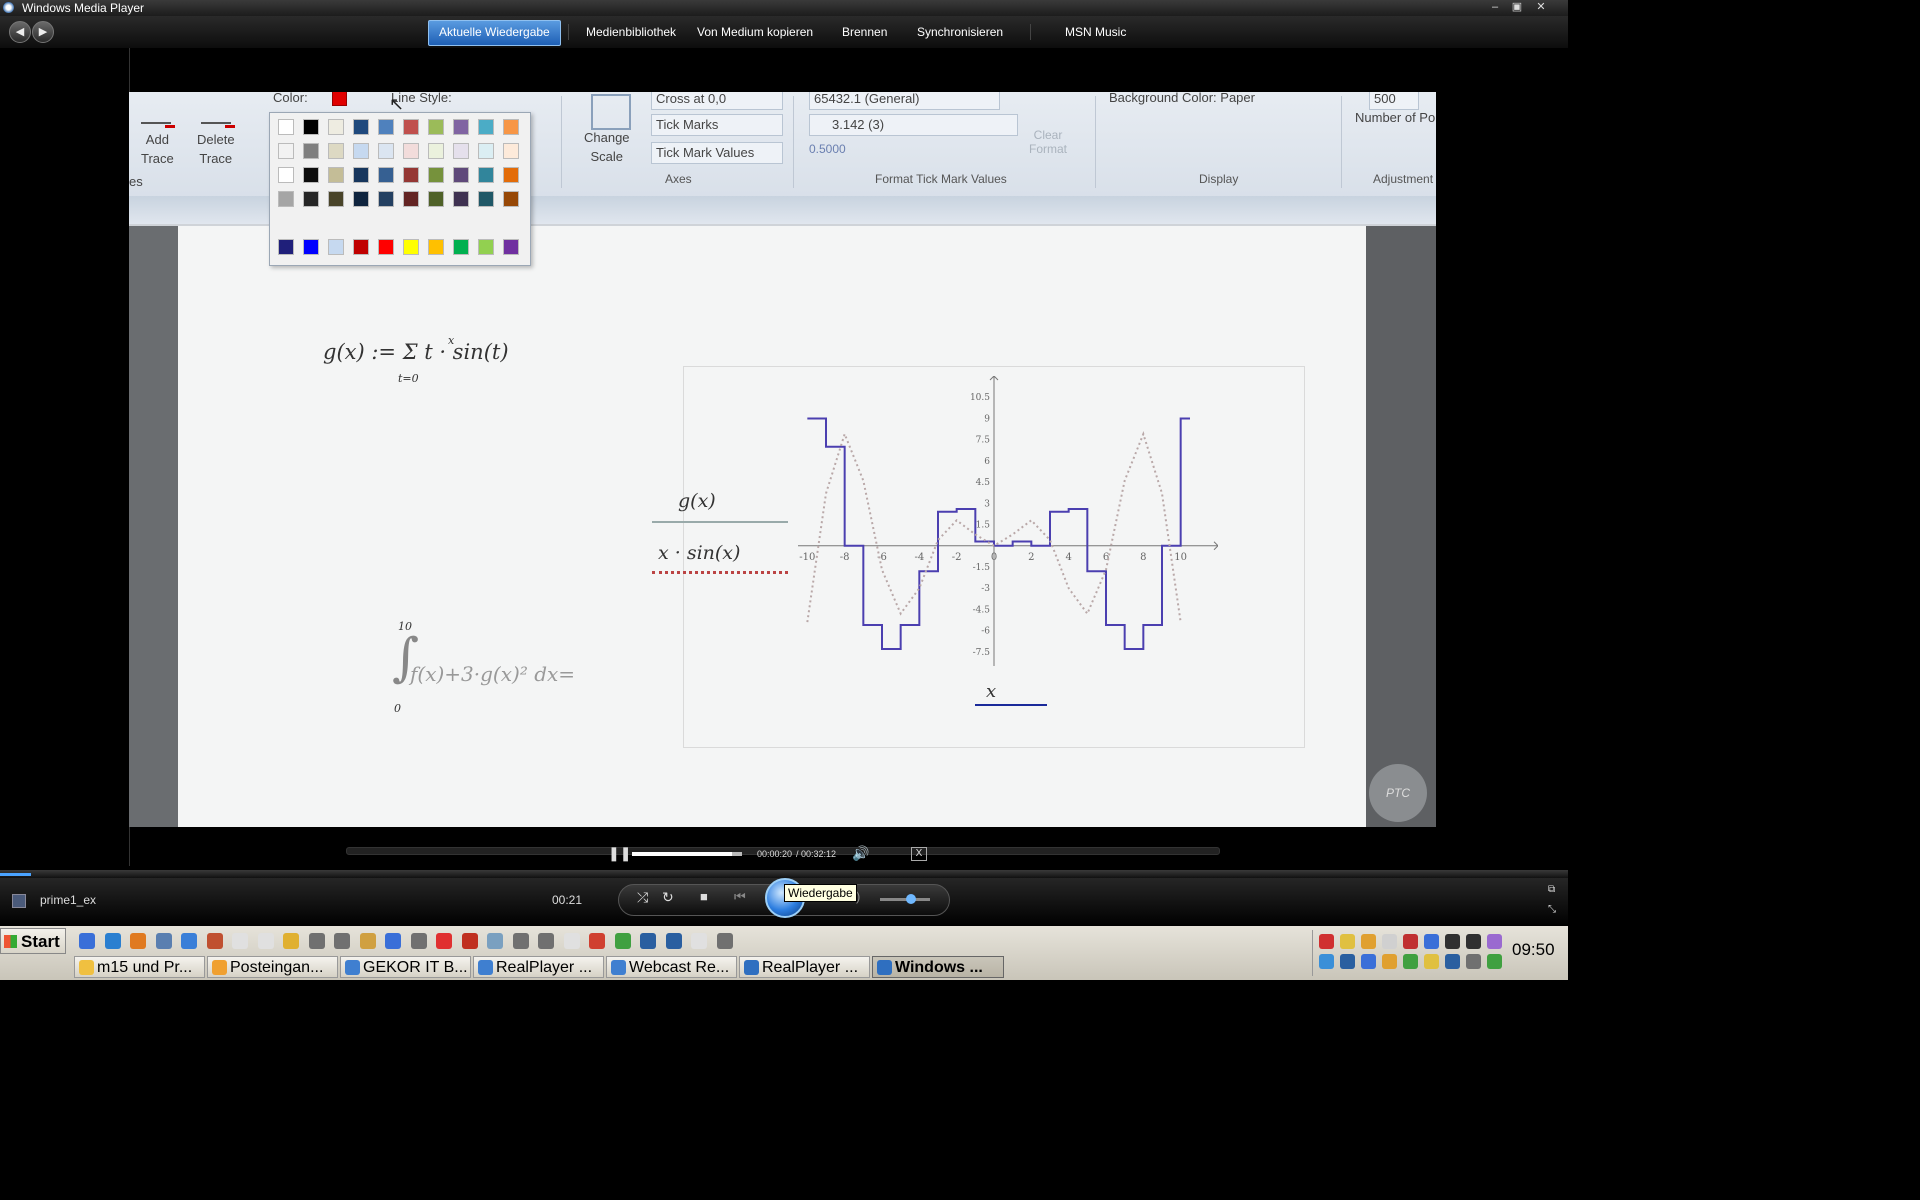 This screenshot has width=1920, height=1200. Describe the element at coordinates (668, 897) in the screenshot. I see `repeat-icon: ↻` at that location.